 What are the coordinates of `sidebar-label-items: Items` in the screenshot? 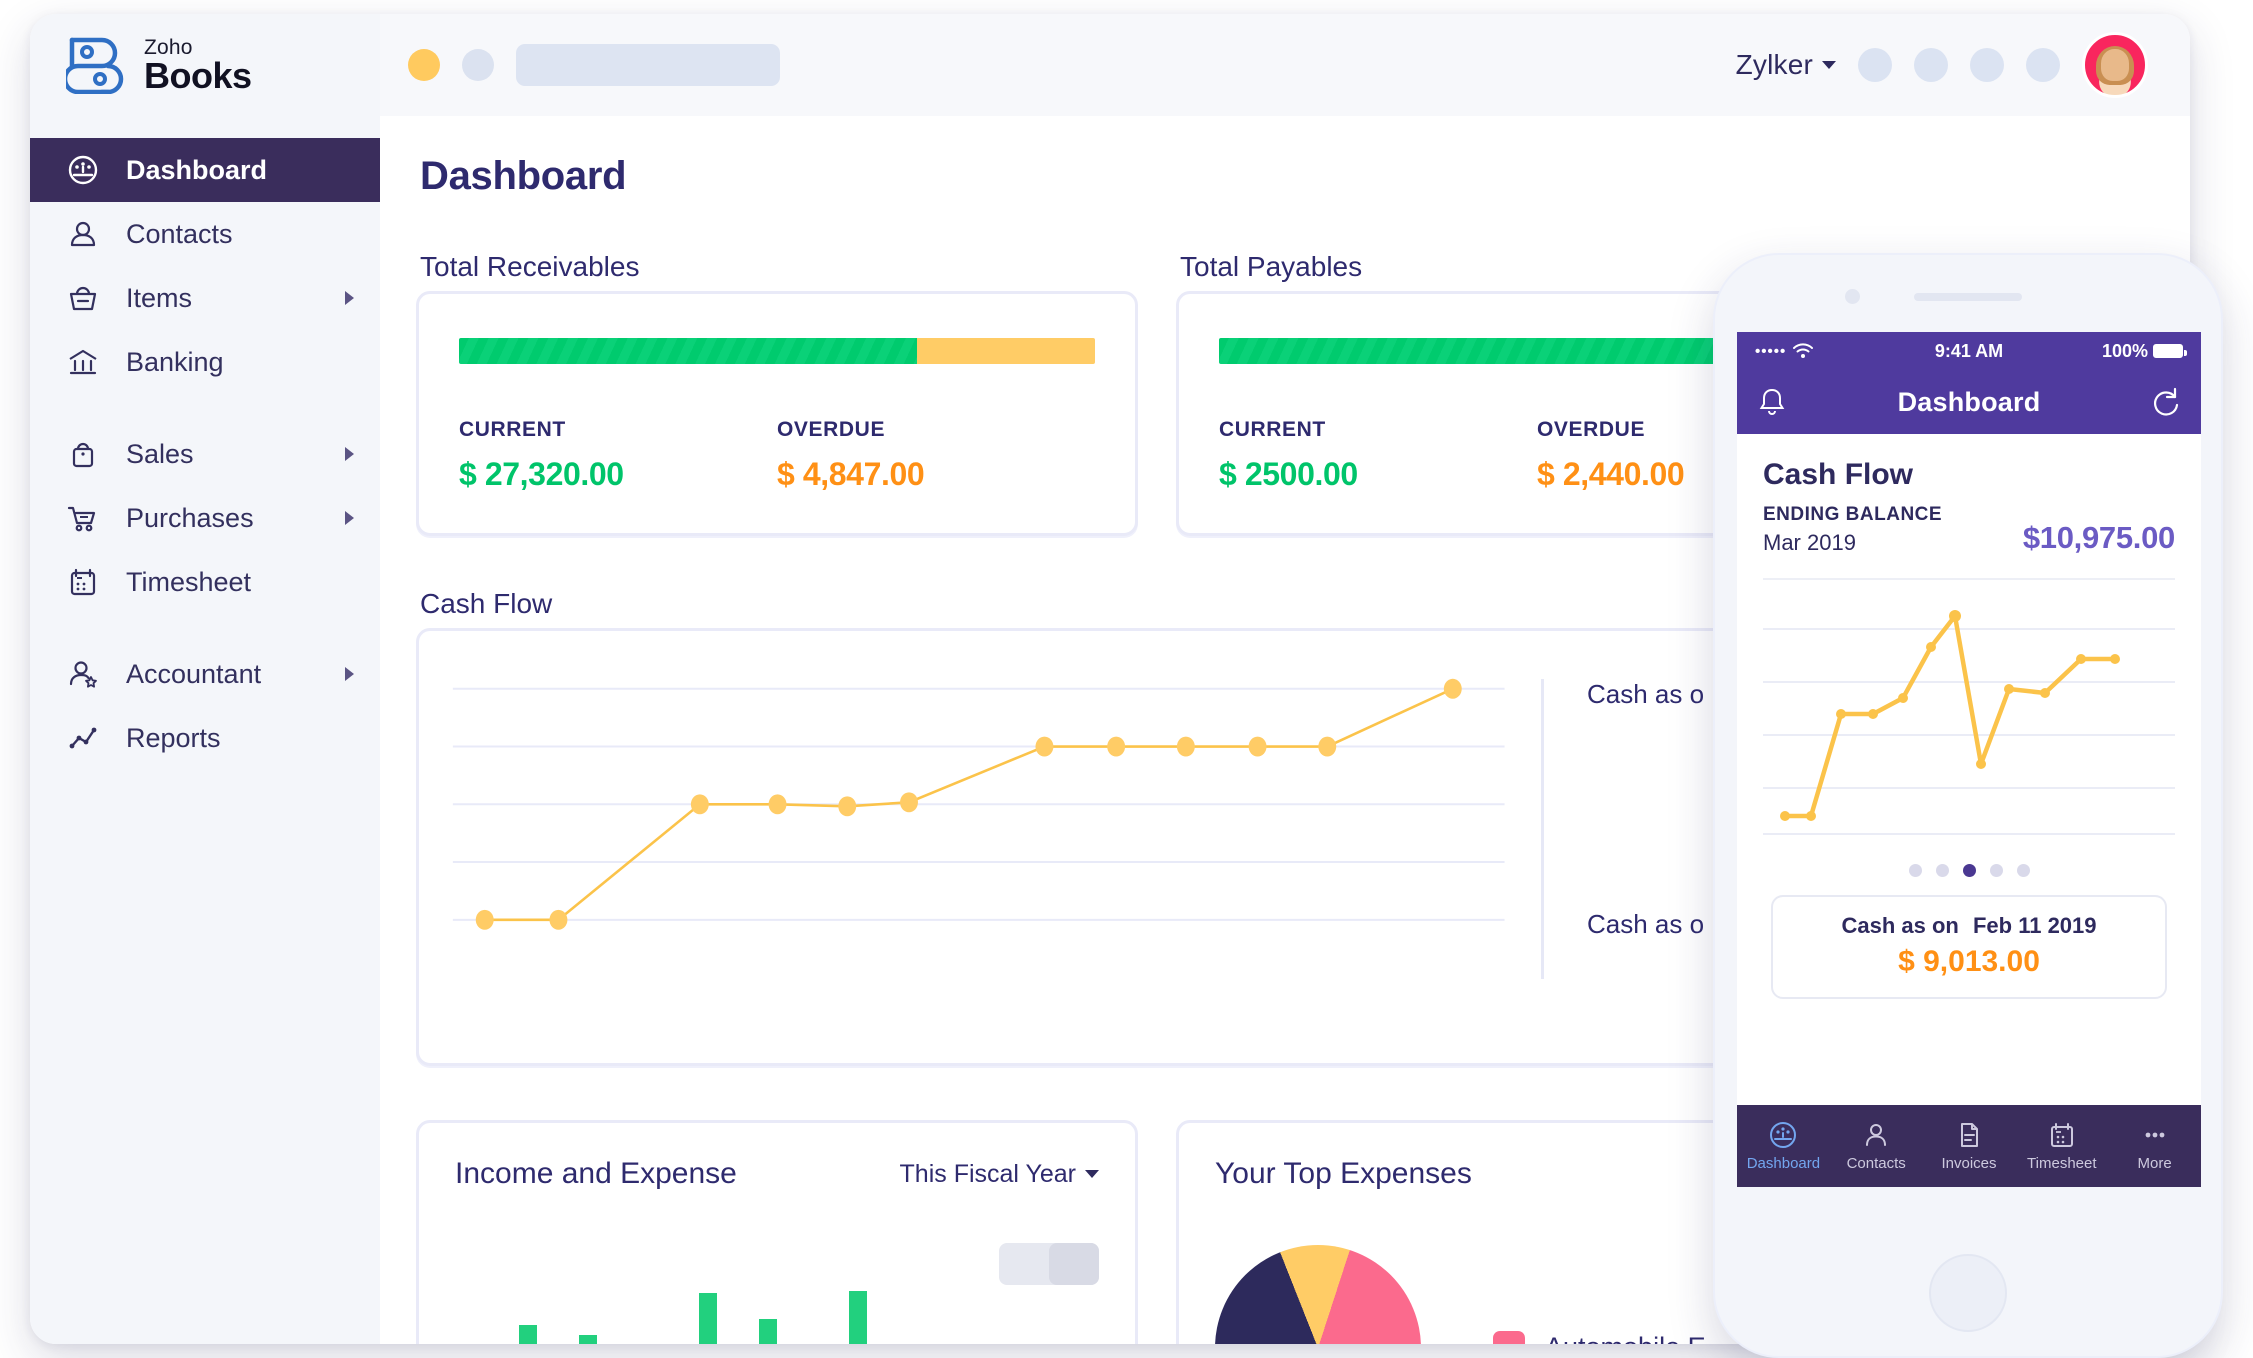 It's located at (159, 297).